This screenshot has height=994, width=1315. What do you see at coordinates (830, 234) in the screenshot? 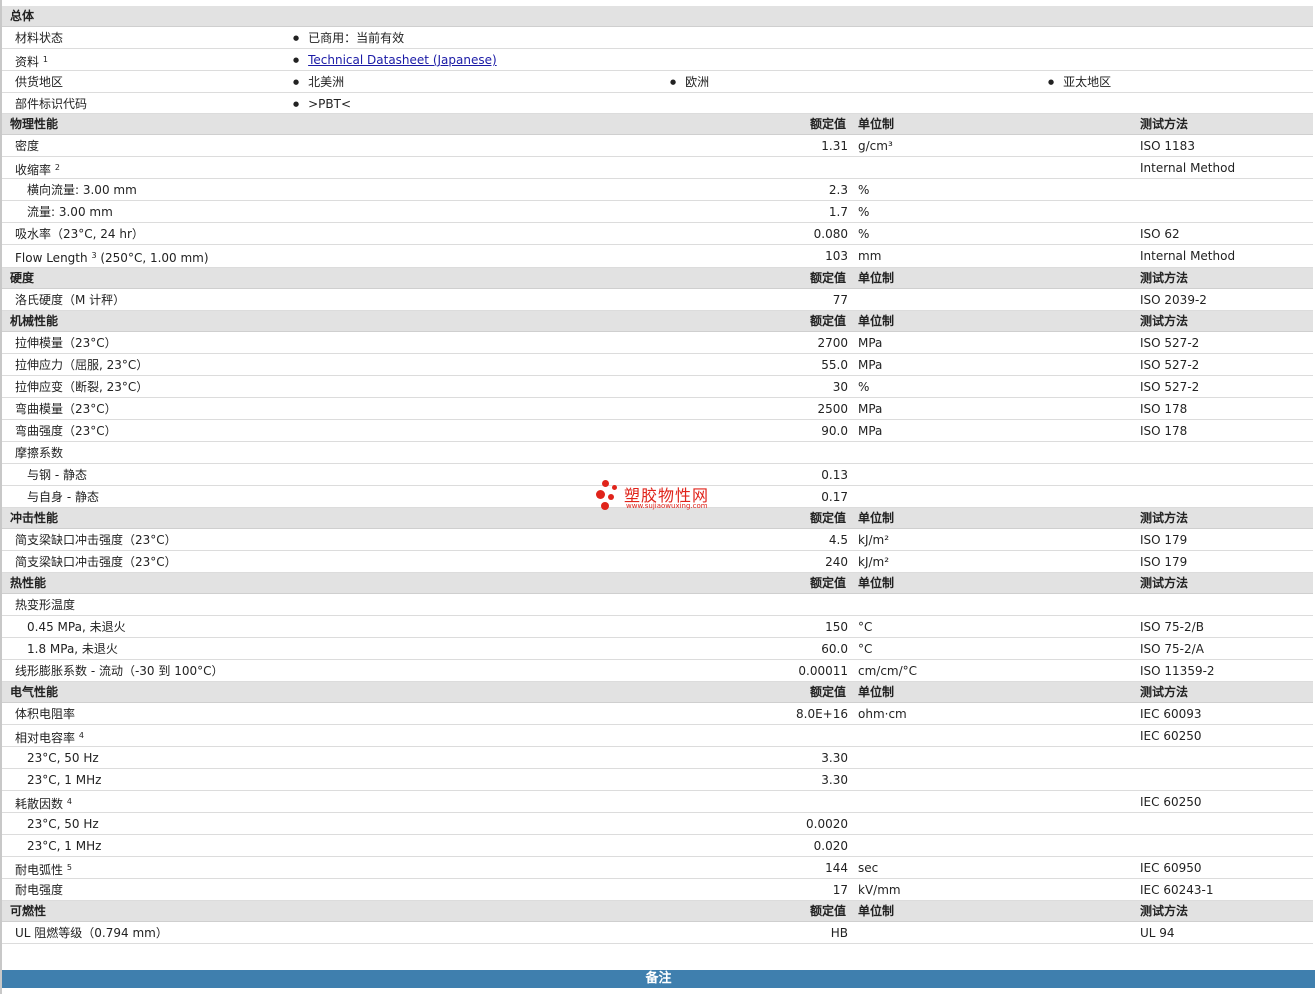
I see `property-value: 0.080` at bounding box center [830, 234].